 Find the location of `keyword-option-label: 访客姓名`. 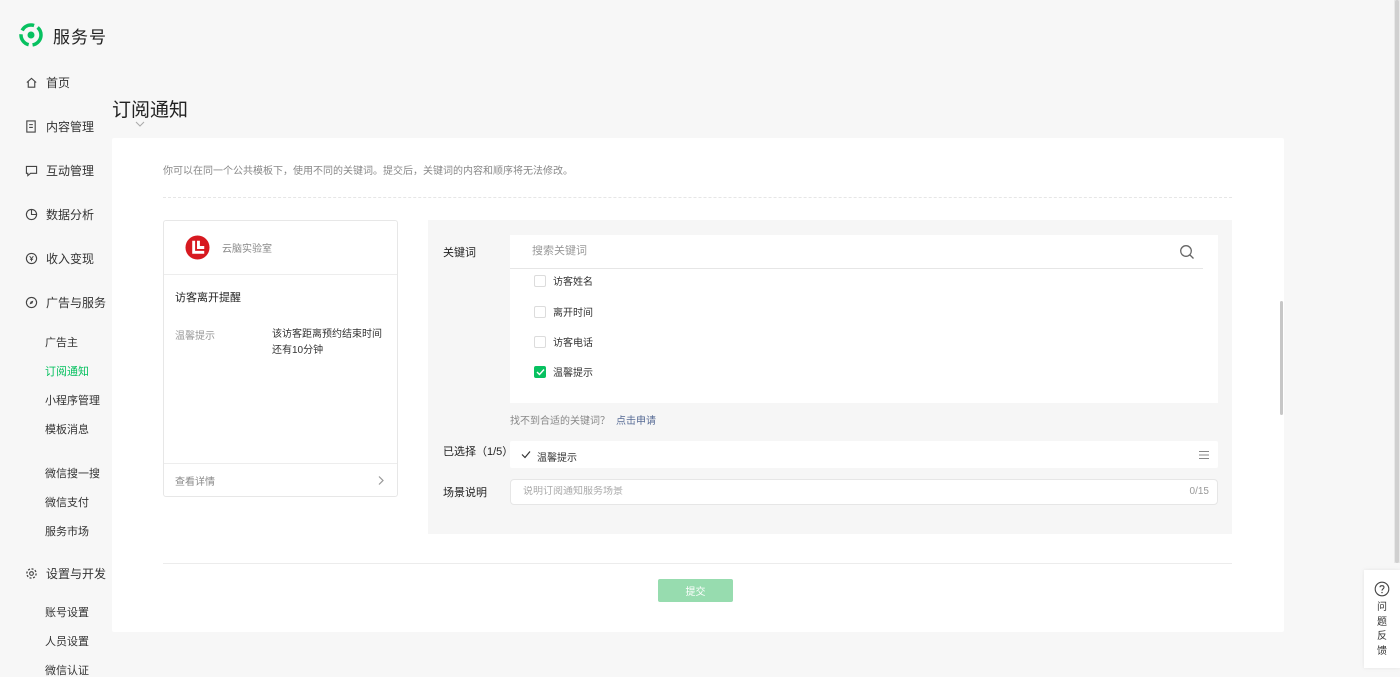

keyword-option-label: 访客姓名 is located at coordinates (573, 282).